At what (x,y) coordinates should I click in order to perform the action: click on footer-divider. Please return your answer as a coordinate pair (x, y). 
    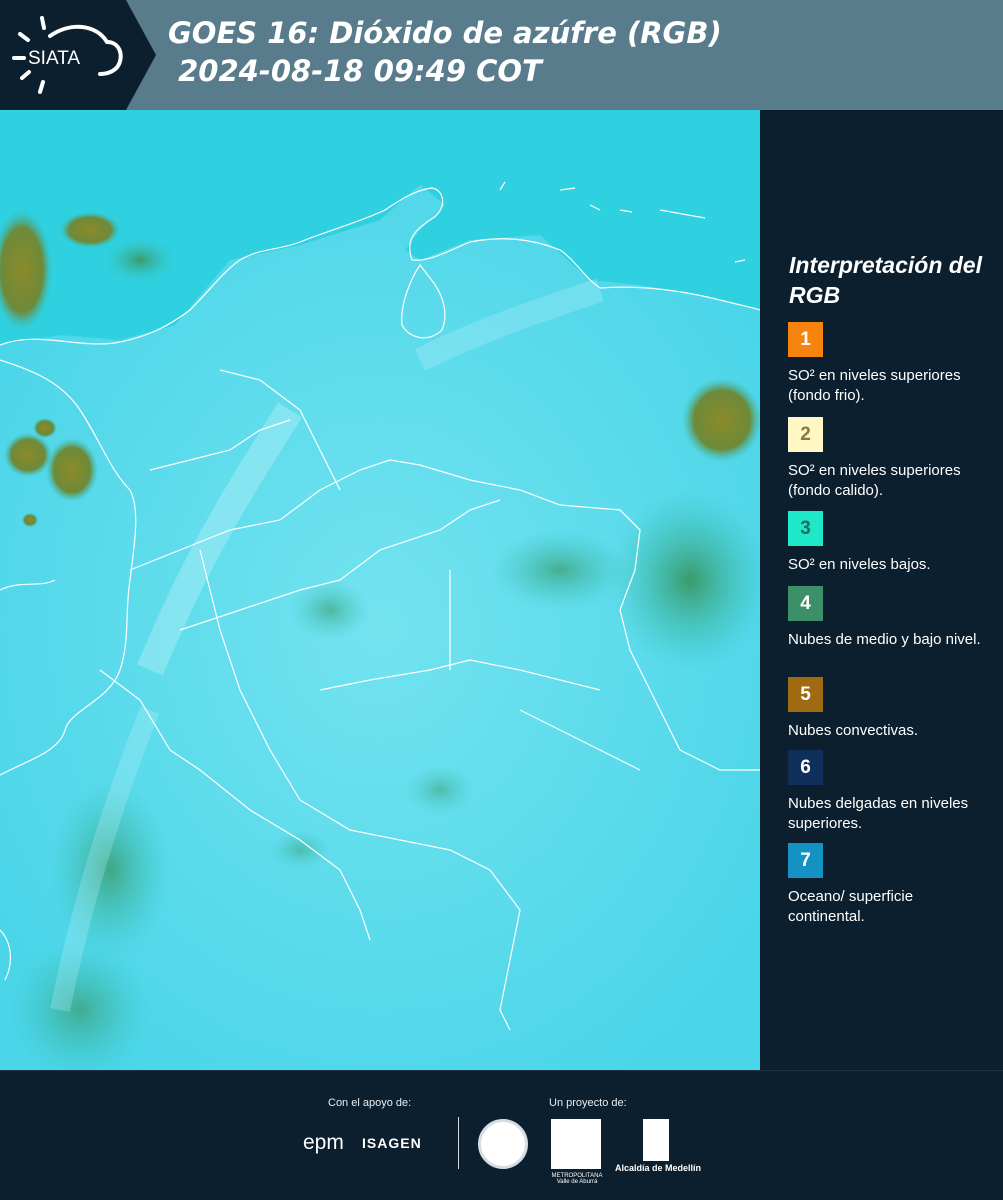
    Looking at the image, I should click on (458, 1143).